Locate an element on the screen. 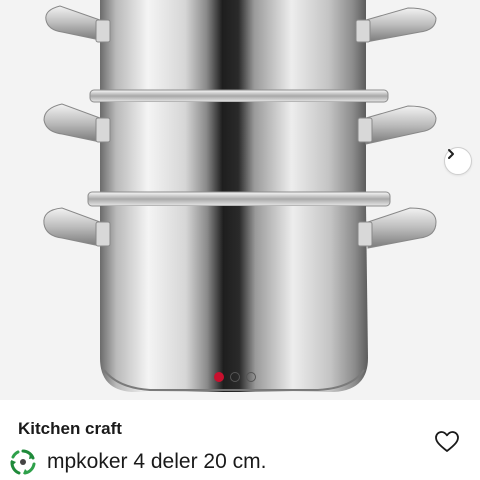 This screenshot has width=480, height=480. heart-outline-icon is located at coordinates (447, 441).